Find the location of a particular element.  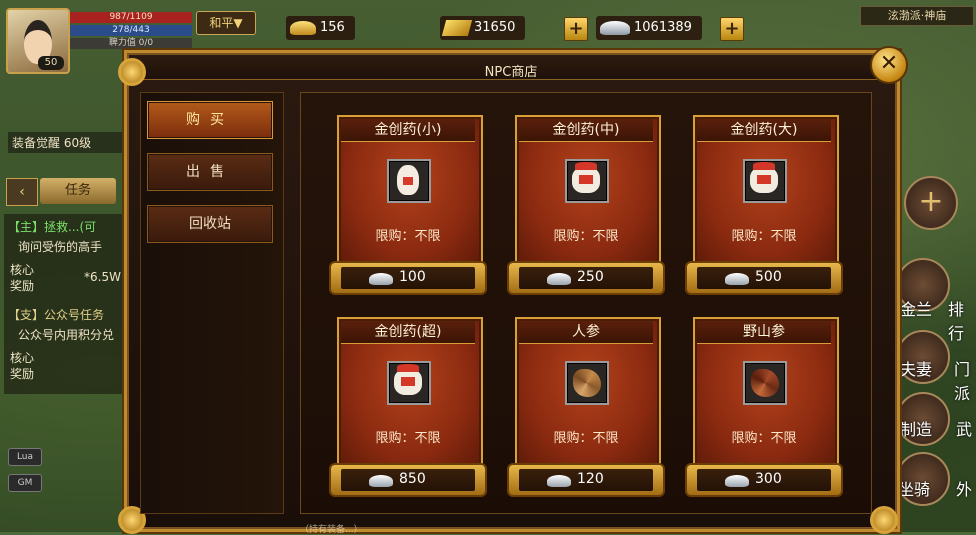

chevron-left-icon: ‹ is located at coordinates (22, 192).